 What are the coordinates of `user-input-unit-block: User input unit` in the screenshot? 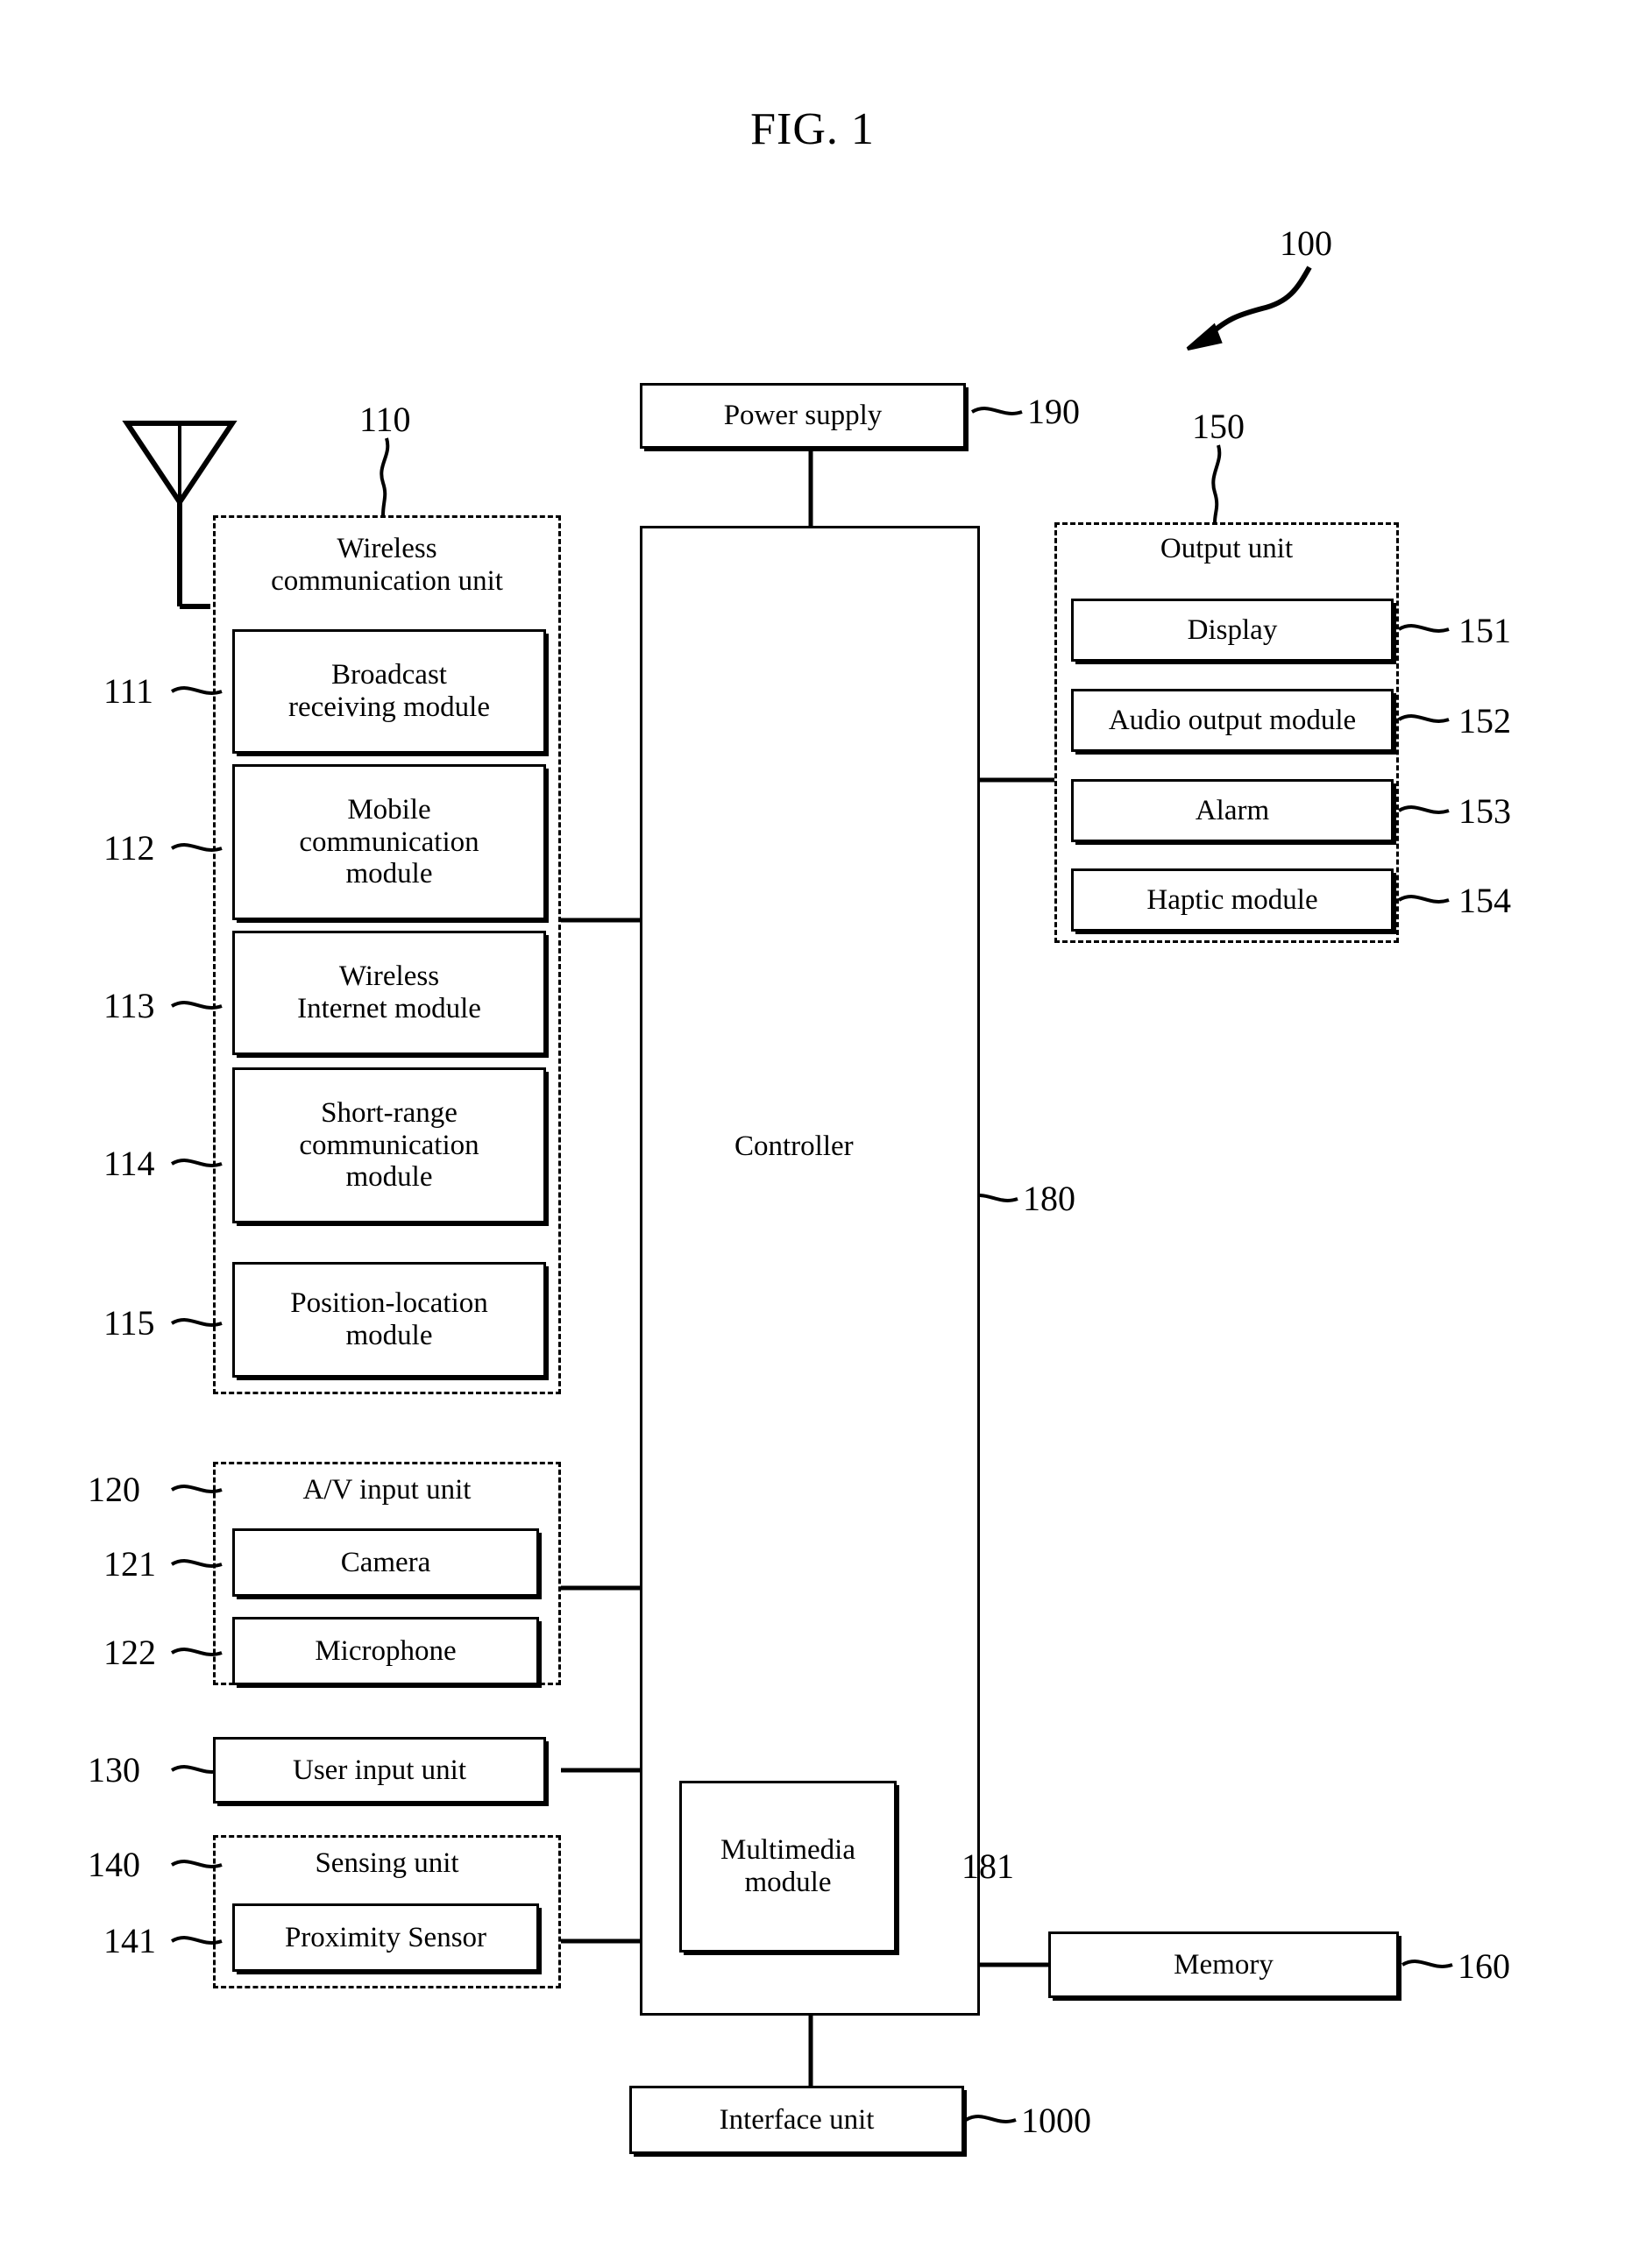 It's located at (379, 1770).